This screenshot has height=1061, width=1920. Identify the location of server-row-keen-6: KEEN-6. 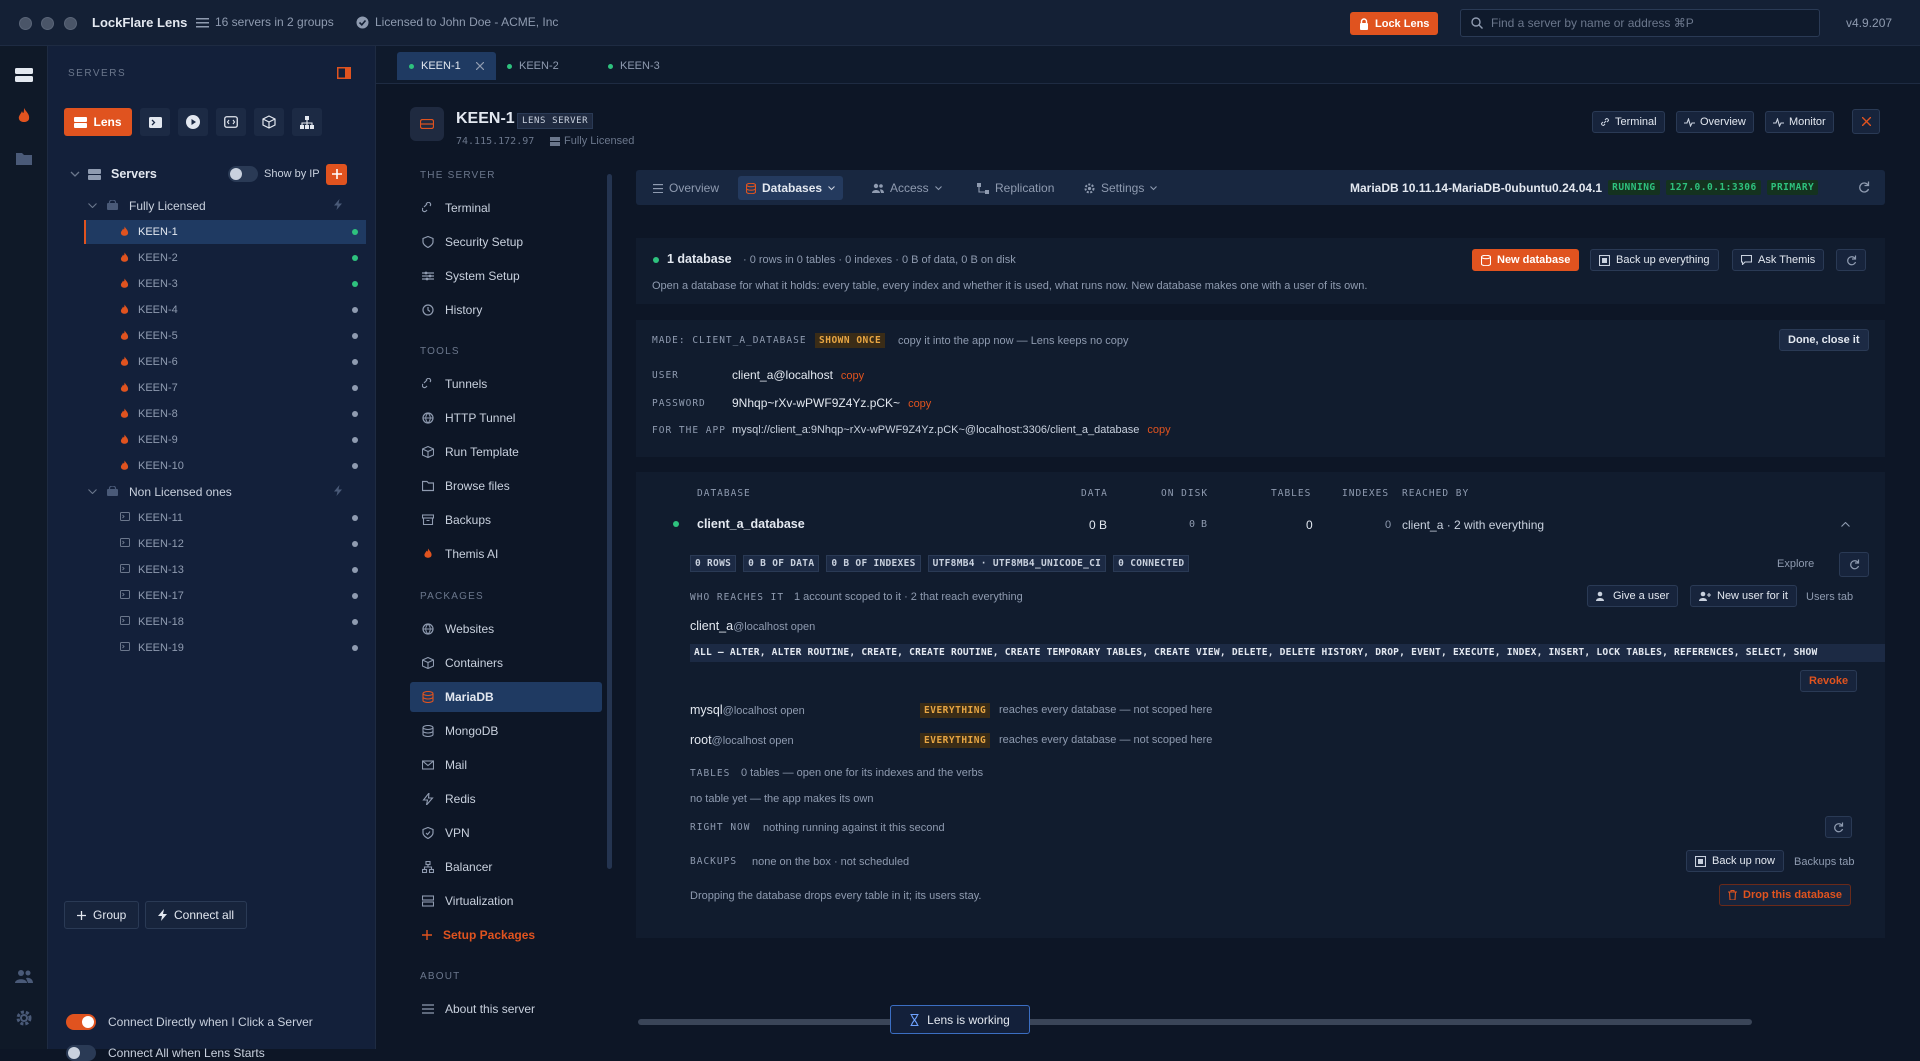
(225, 362).